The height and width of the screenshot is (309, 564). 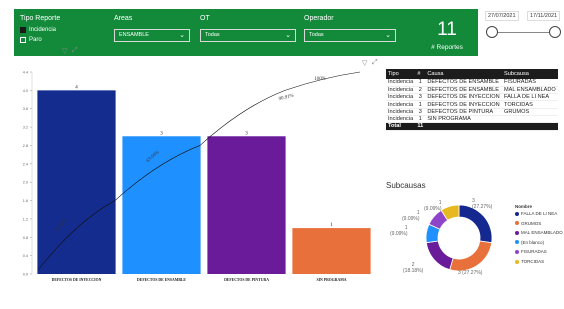 I want to click on legend-item: GRUMOS, so click(x=528, y=223).